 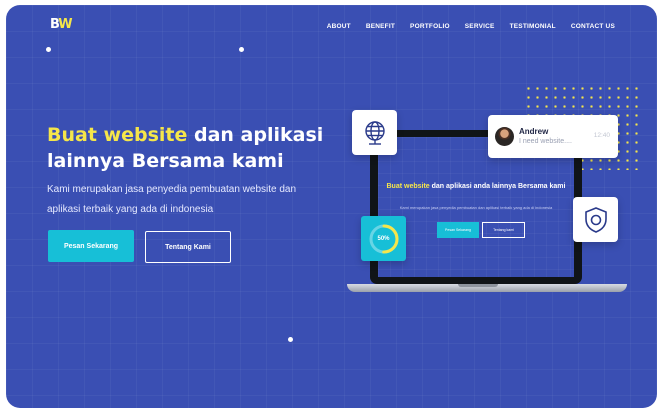 What do you see at coordinates (91, 246) in the screenshot?
I see `order-now-button: Pesan Sekarang` at bounding box center [91, 246].